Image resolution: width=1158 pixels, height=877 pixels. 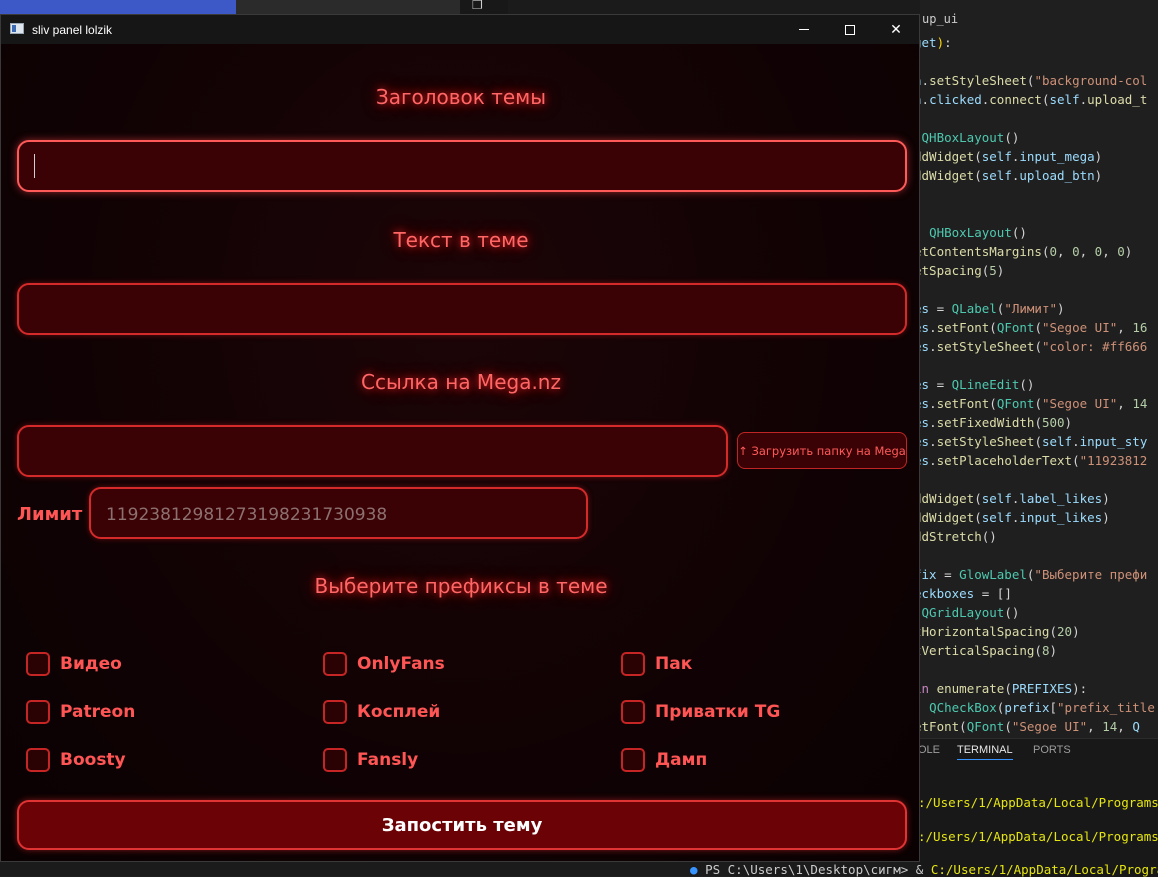 I want to click on close-icon: ✕, so click(x=896, y=29).